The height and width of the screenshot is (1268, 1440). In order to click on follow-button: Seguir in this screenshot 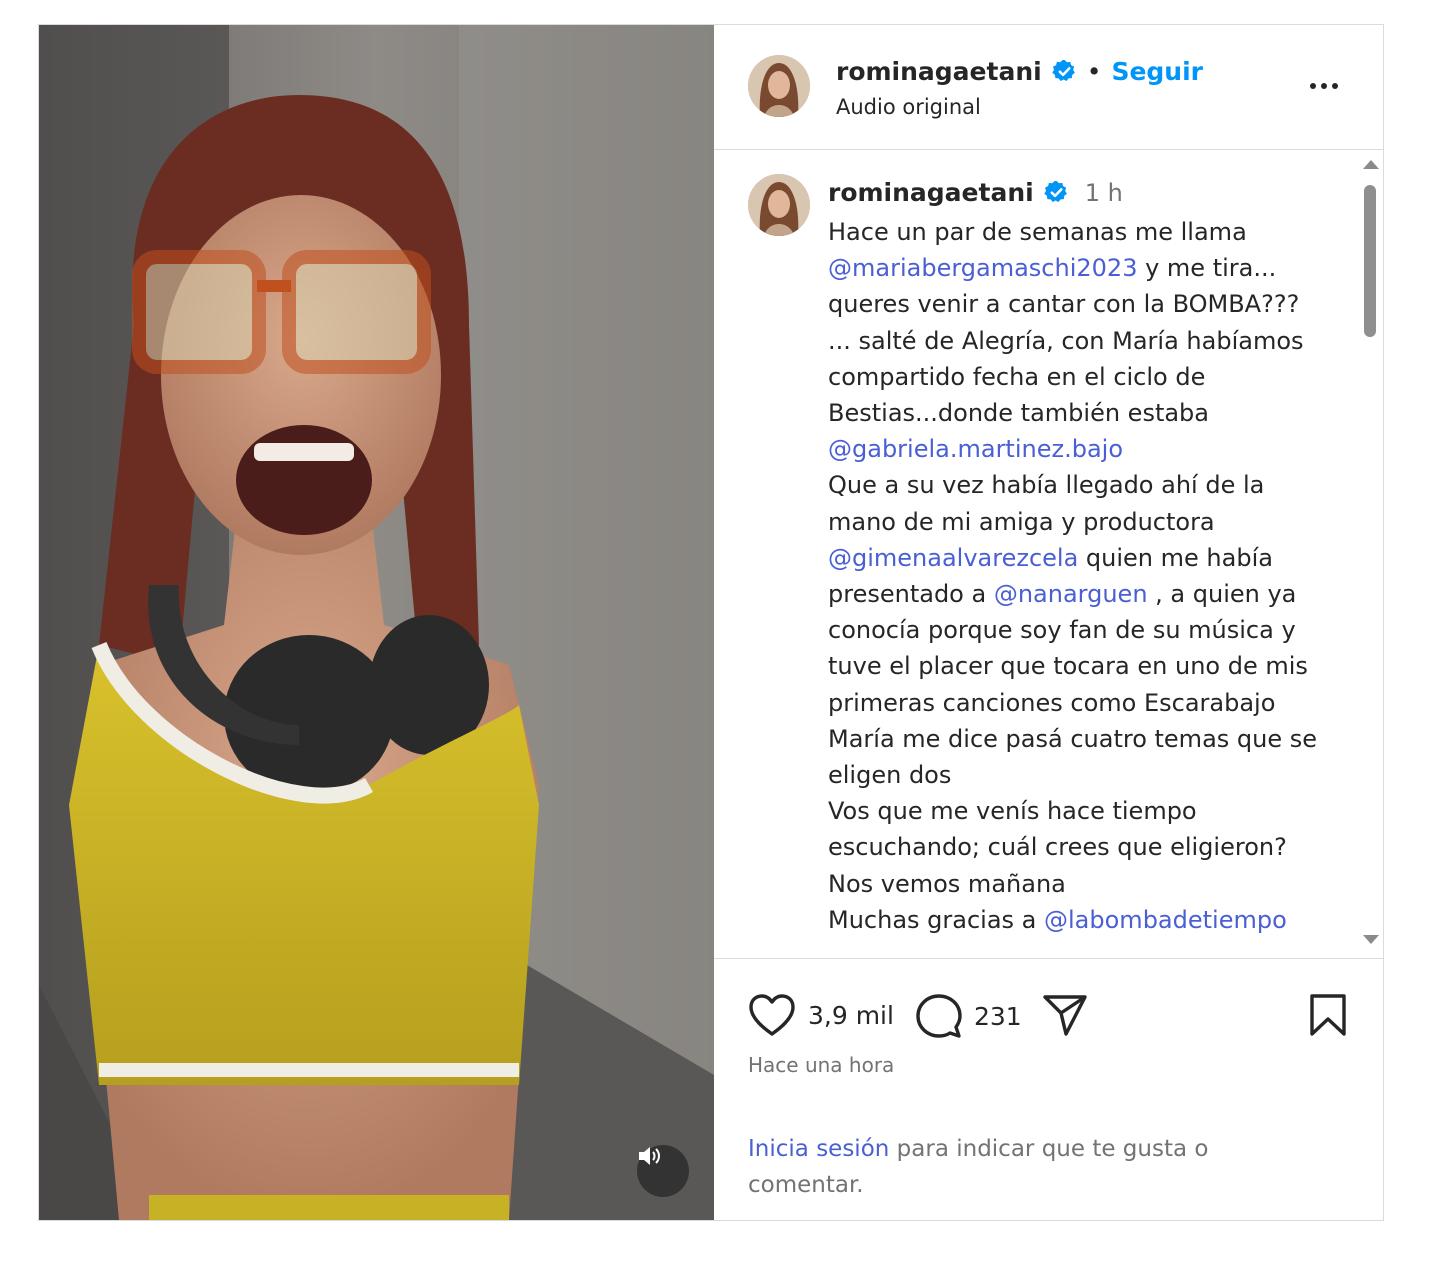, I will do `click(1157, 71)`.